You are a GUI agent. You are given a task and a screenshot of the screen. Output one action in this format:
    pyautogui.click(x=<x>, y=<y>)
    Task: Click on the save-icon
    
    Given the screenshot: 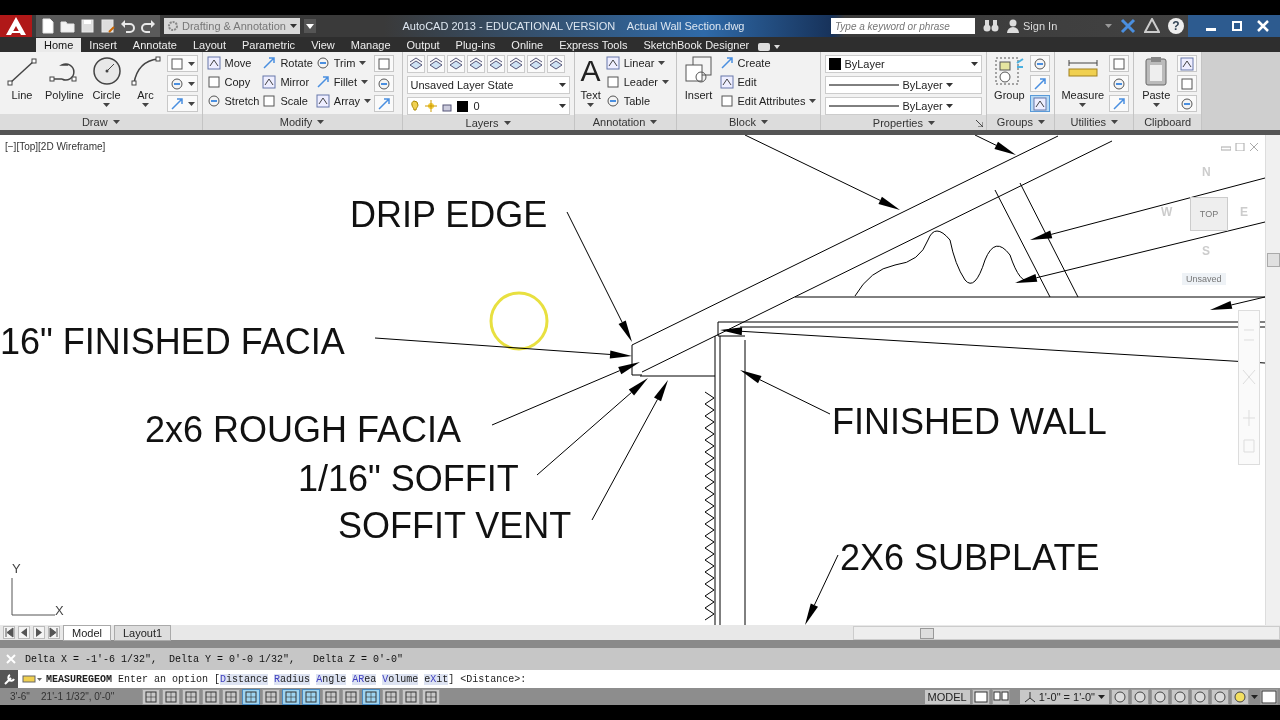 What is the action you would take?
    pyautogui.click(x=88, y=26)
    